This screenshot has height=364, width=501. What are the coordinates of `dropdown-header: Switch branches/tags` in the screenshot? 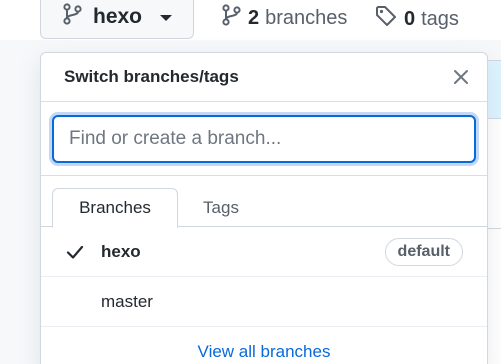 It's located at (264, 77).